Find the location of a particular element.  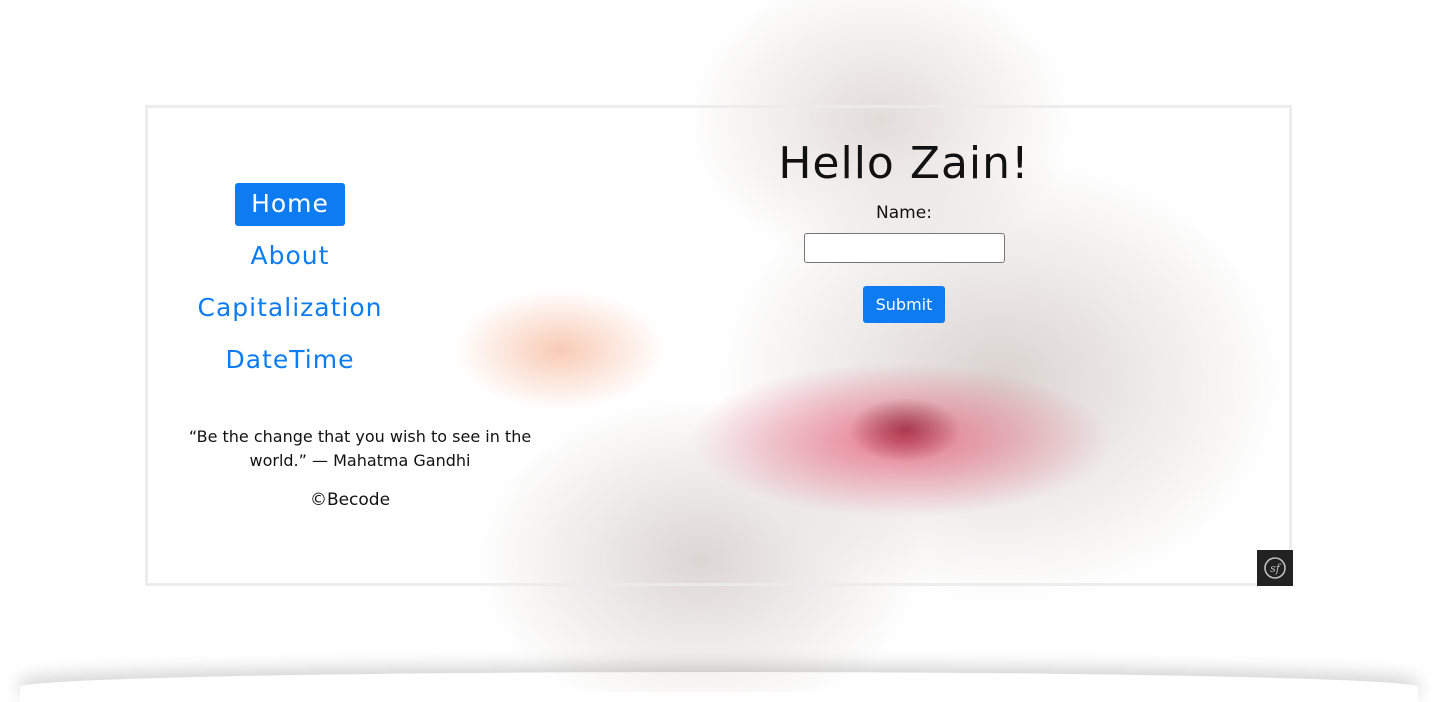

nav-item-about: About is located at coordinates (290, 256).